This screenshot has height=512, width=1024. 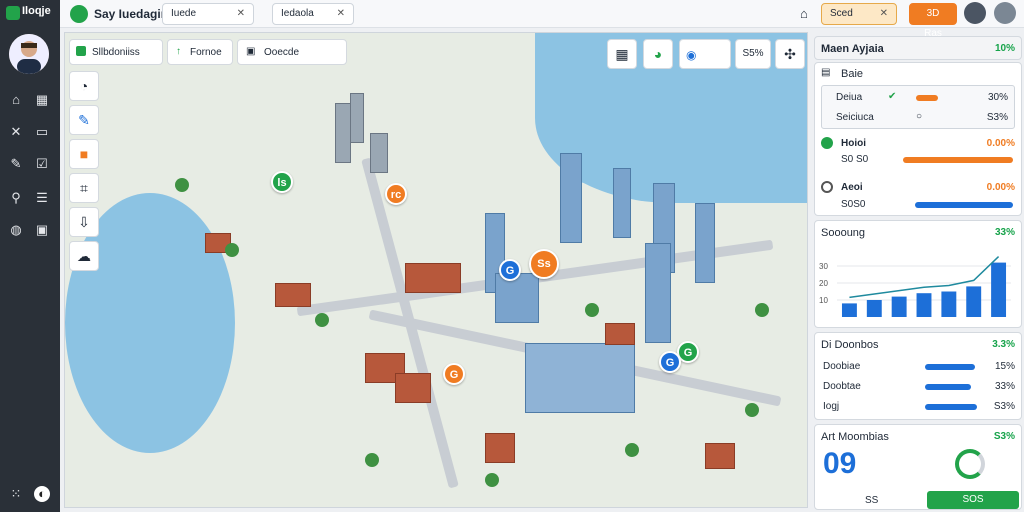 What do you see at coordinates (918, 48) in the screenshot?
I see `panel-header: Maen Ayjaia 10%` at bounding box center [918, 48].